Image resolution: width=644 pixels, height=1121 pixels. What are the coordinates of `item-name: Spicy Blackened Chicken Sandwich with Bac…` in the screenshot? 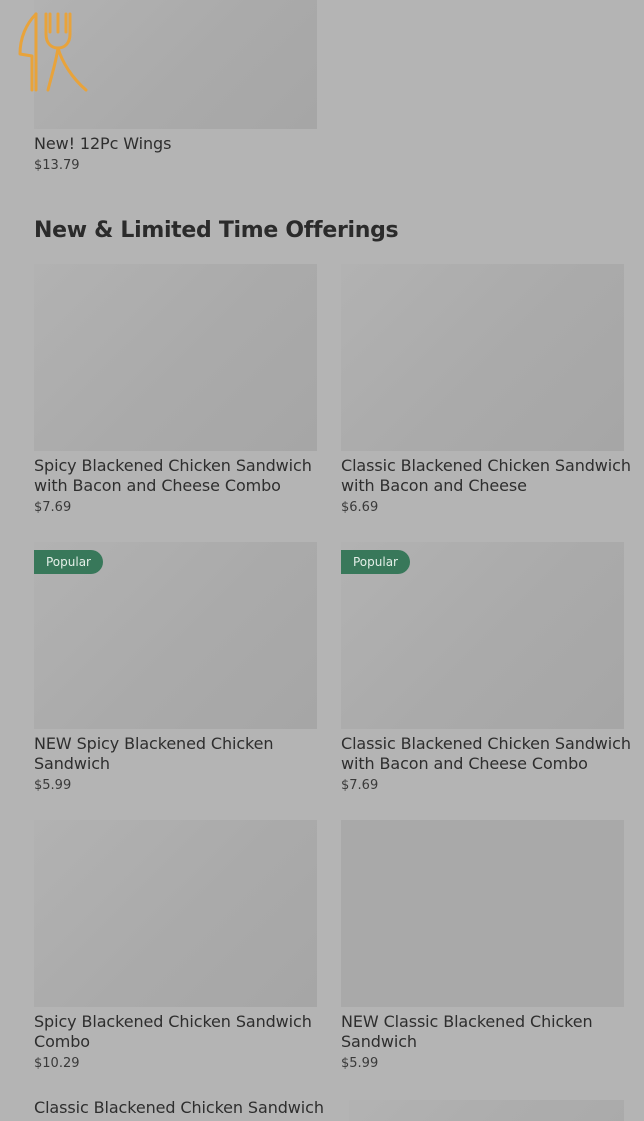 It's located at (179, 476).